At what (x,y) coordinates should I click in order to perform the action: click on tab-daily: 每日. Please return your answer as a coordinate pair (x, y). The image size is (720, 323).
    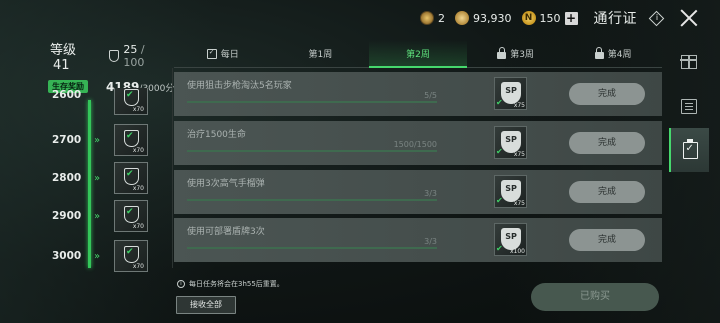
    Looking at the image, I should click on (223, 53).